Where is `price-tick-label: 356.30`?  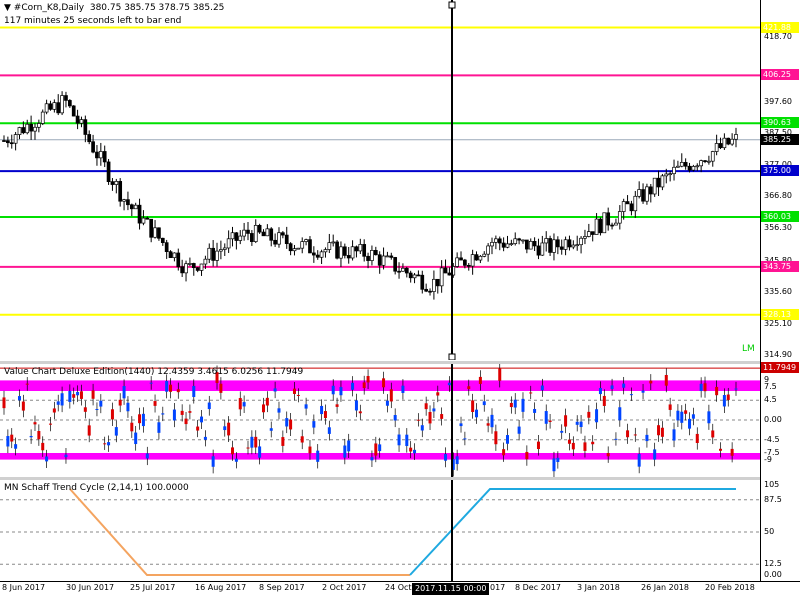 price-tick-label: 356.30 is located at coordinates (778, 228).